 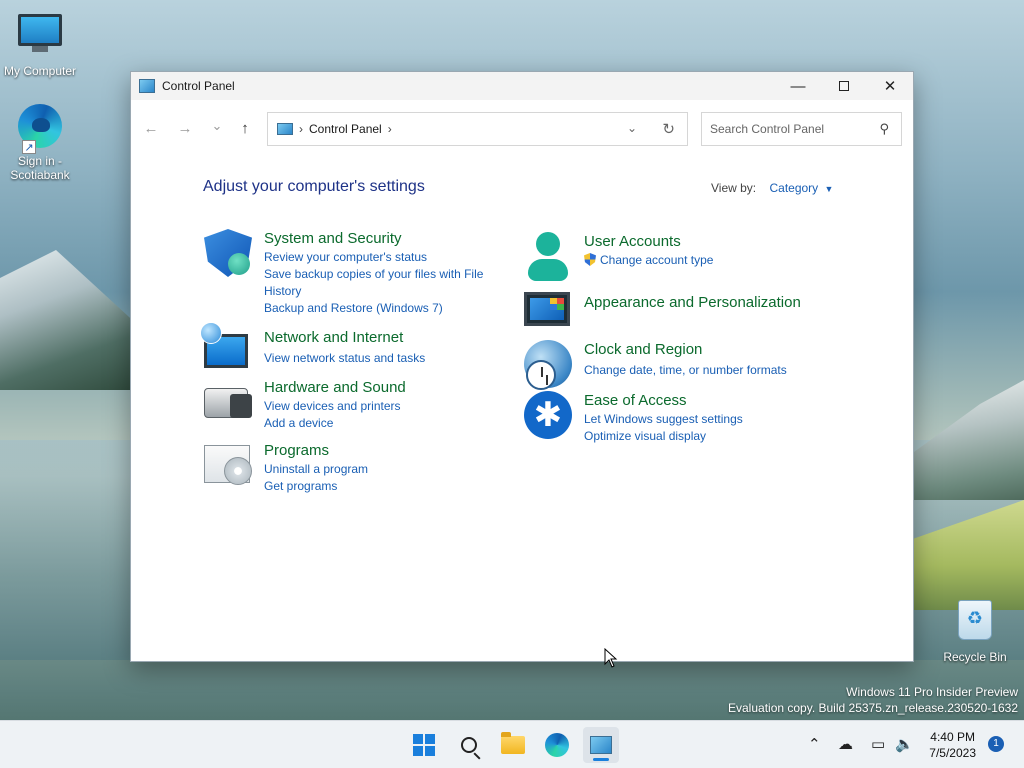 What do you see at coordinates (996, 744) in the screenshot?
I see `notification-badge: 1` at bounding box center [996, 744].